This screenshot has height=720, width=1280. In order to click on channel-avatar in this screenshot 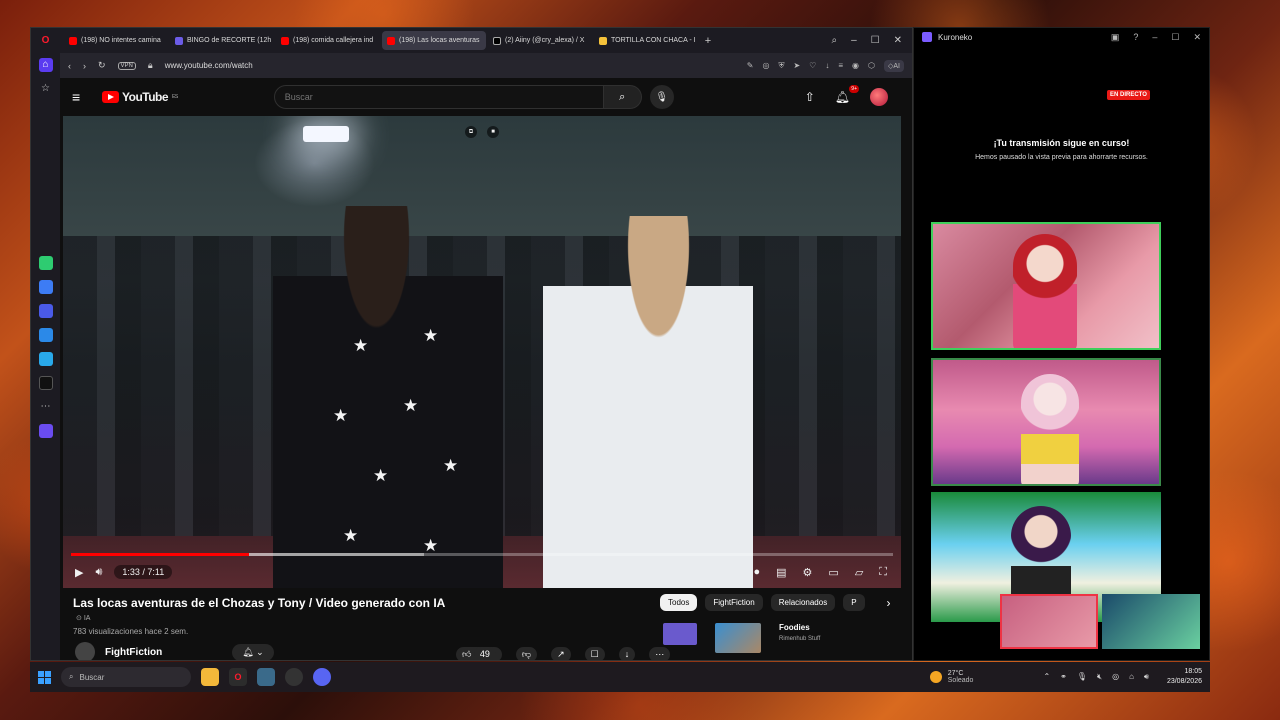, I will do `click(85, 651)`.